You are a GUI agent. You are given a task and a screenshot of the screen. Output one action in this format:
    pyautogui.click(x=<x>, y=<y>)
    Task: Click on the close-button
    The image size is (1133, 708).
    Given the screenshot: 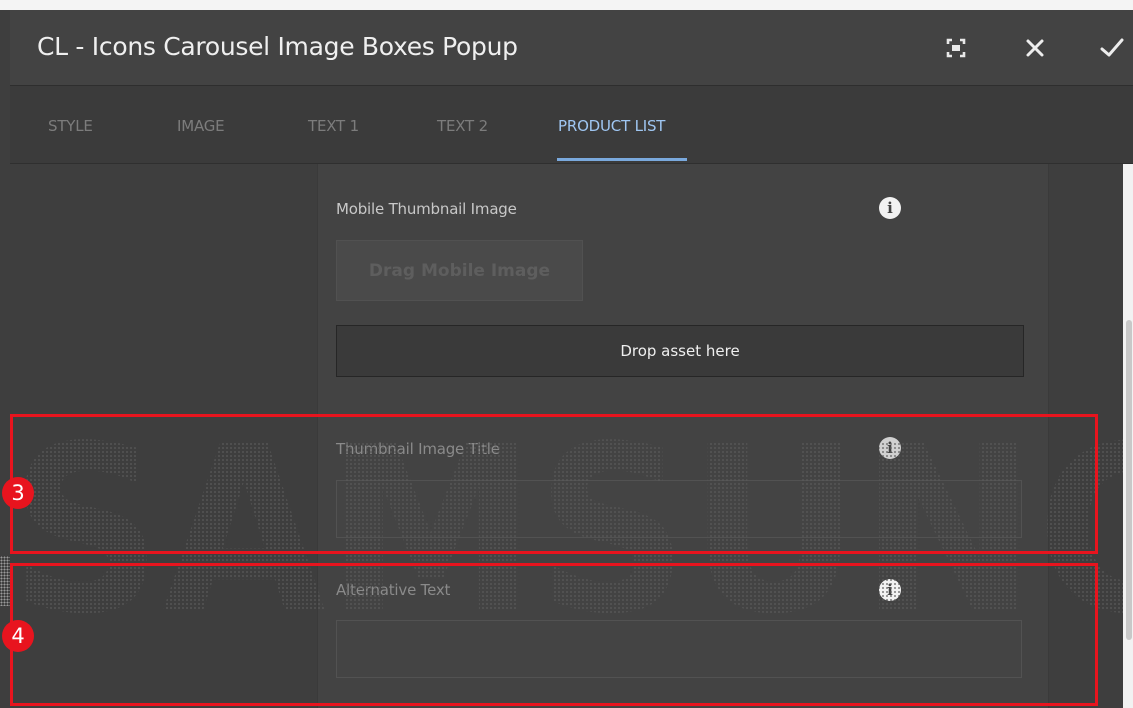 What is the action you would take?
    pyautogui.click(x=1035, y=48)
    